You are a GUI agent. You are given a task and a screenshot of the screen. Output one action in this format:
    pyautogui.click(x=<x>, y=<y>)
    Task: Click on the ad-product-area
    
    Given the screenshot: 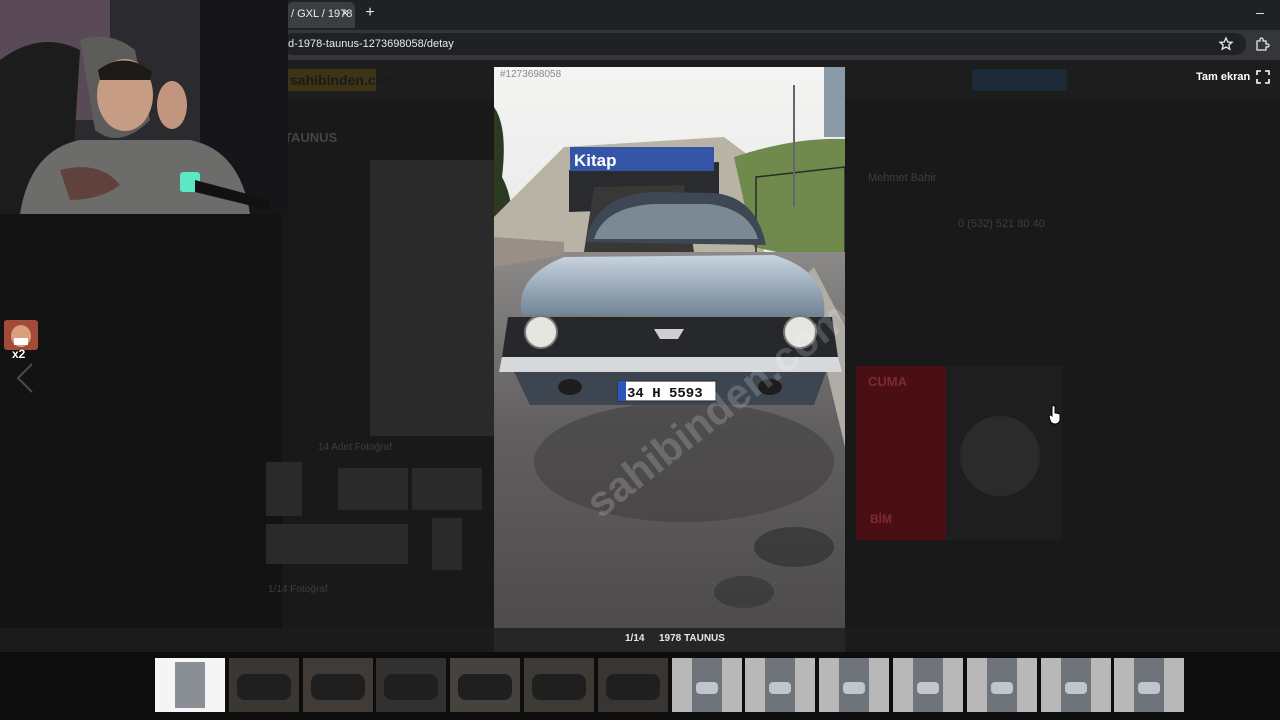 What is the action you would take?
    pyautogui.click(x=1004, y=453)
    